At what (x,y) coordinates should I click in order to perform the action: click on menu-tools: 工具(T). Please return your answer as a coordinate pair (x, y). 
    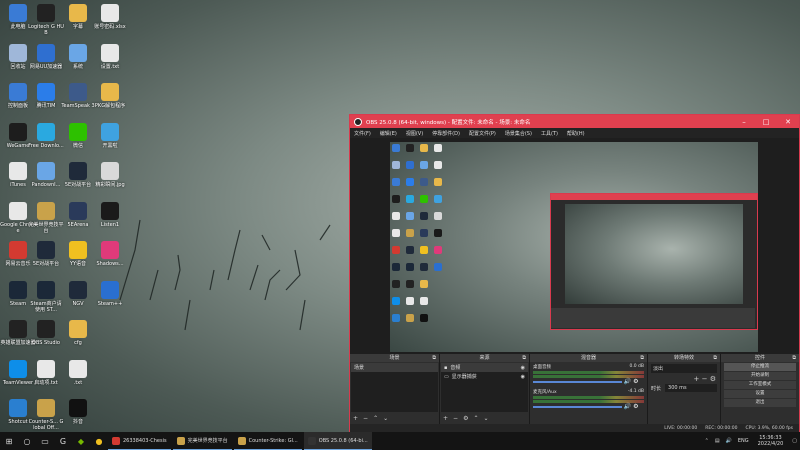
    Looking at the image, I should click on (549, 133).